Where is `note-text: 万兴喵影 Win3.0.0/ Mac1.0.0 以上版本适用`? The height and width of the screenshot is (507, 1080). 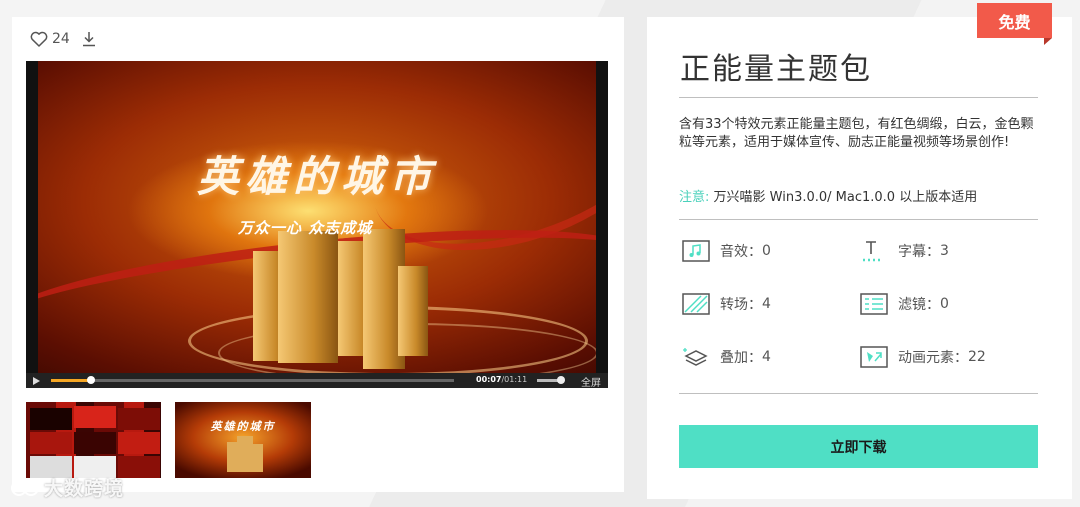 note-text: 万兴喵影 Win3.0.0/ Mac1.0.0 以上版本适用 is located at coordinates (843, 197).